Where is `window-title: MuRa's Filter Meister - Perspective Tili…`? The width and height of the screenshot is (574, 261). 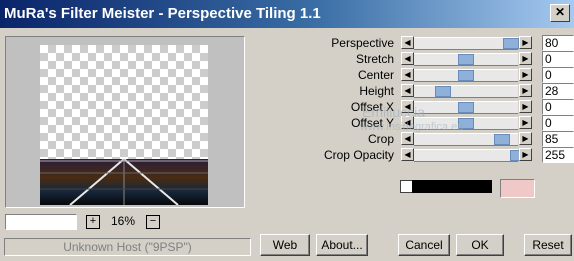 window-title: MuRa's Filter Meister - Perspective Tili… is located at coordinates (162, 13).